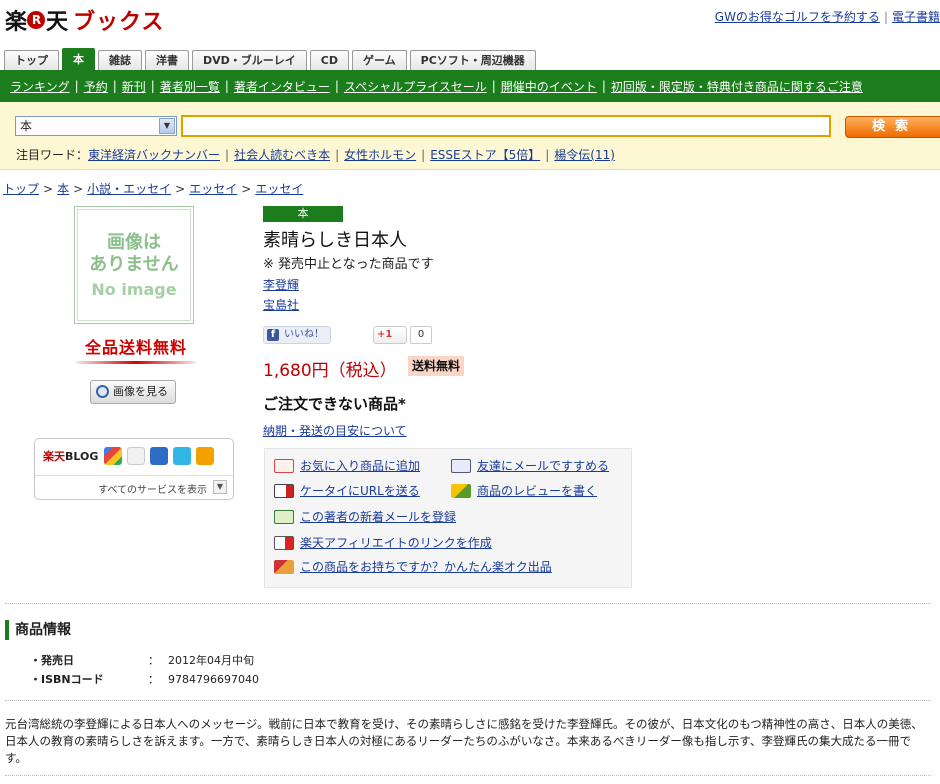  What do you see at coordinates (26, 126) in the screenshot?
I see `search-category-value: 本` at bounding box center [26, 126].